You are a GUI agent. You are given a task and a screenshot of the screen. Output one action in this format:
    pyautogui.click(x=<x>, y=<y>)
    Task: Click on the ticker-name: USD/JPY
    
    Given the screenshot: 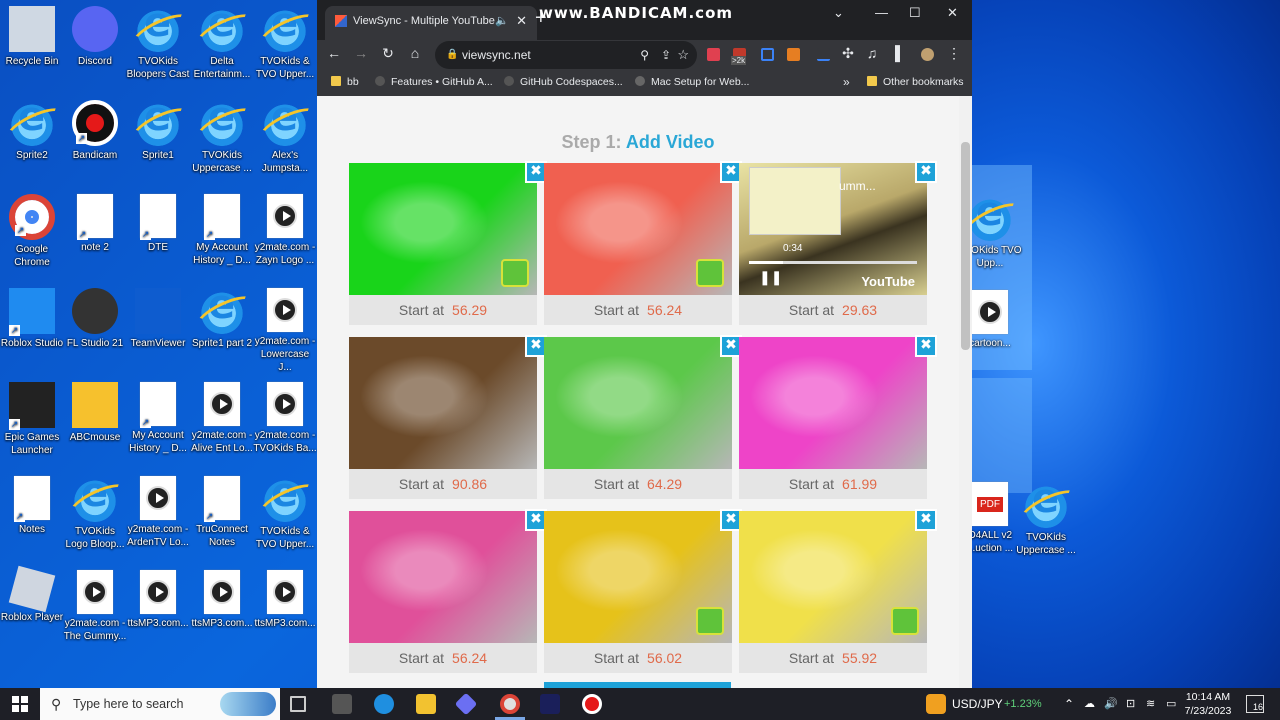 What is the action you would take?
    pyautogui.click(x=977, y=704)
    